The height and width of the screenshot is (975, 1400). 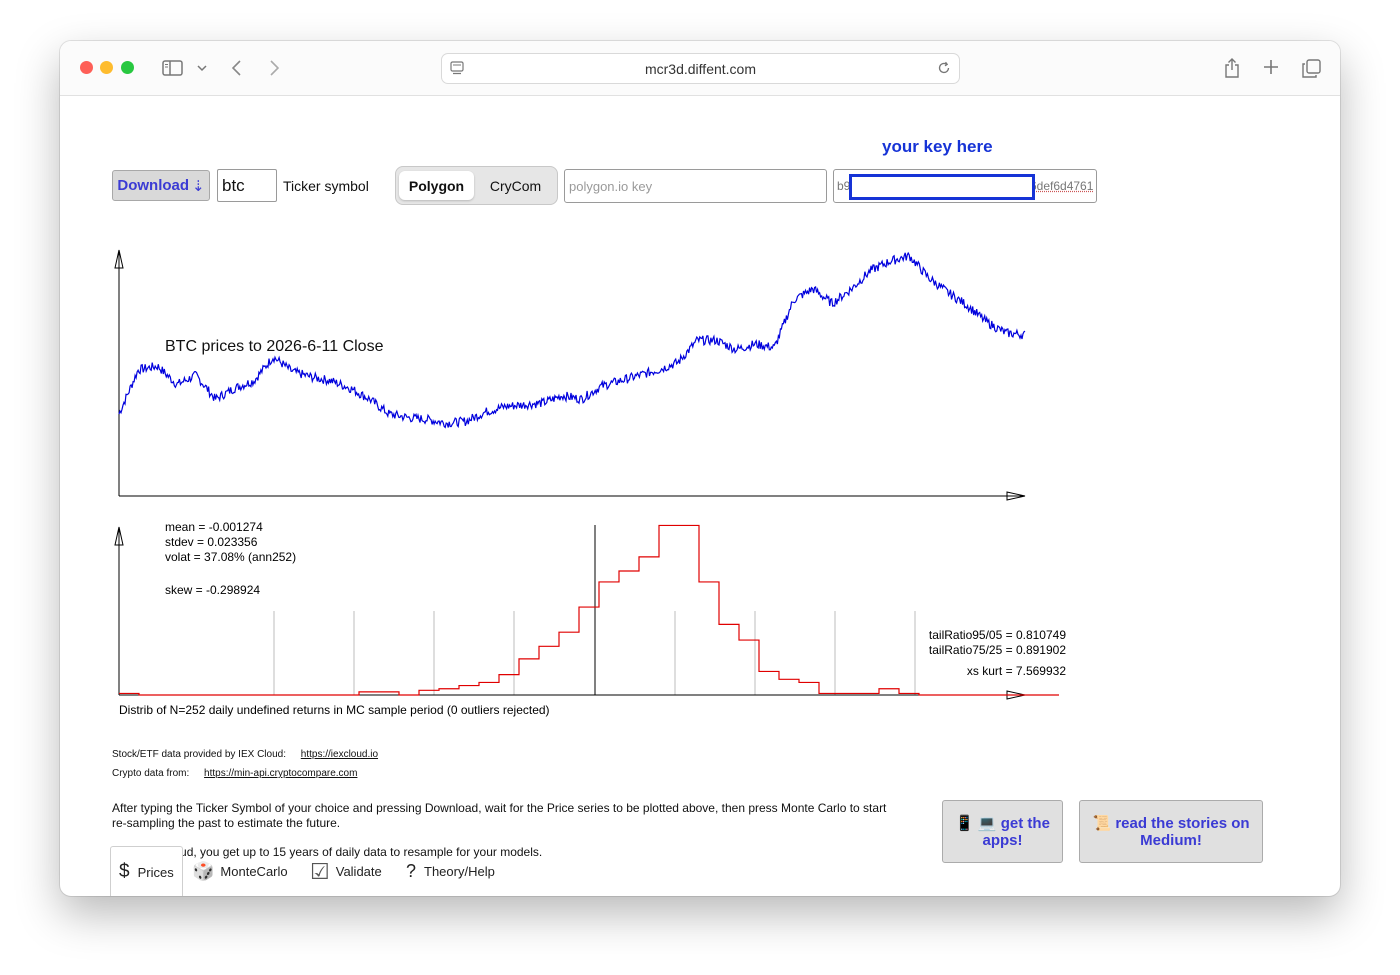 What do you see at coordinates (236, 68) in the screenshot?
I see `back-icon` at bounding box center [236, 68].